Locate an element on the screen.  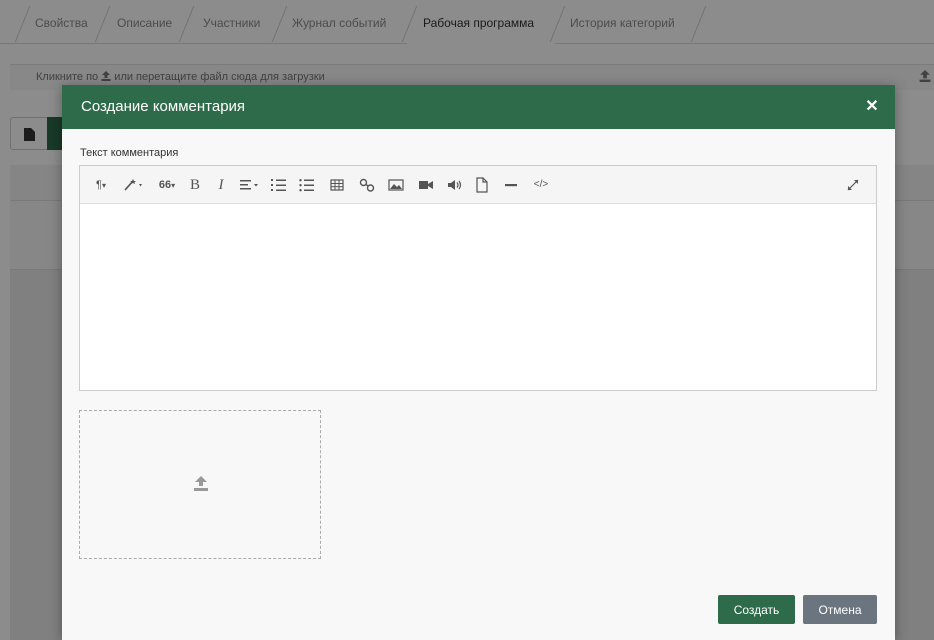
dialog-header: Создание комментария ✕ is located at coordinates (478, 107).